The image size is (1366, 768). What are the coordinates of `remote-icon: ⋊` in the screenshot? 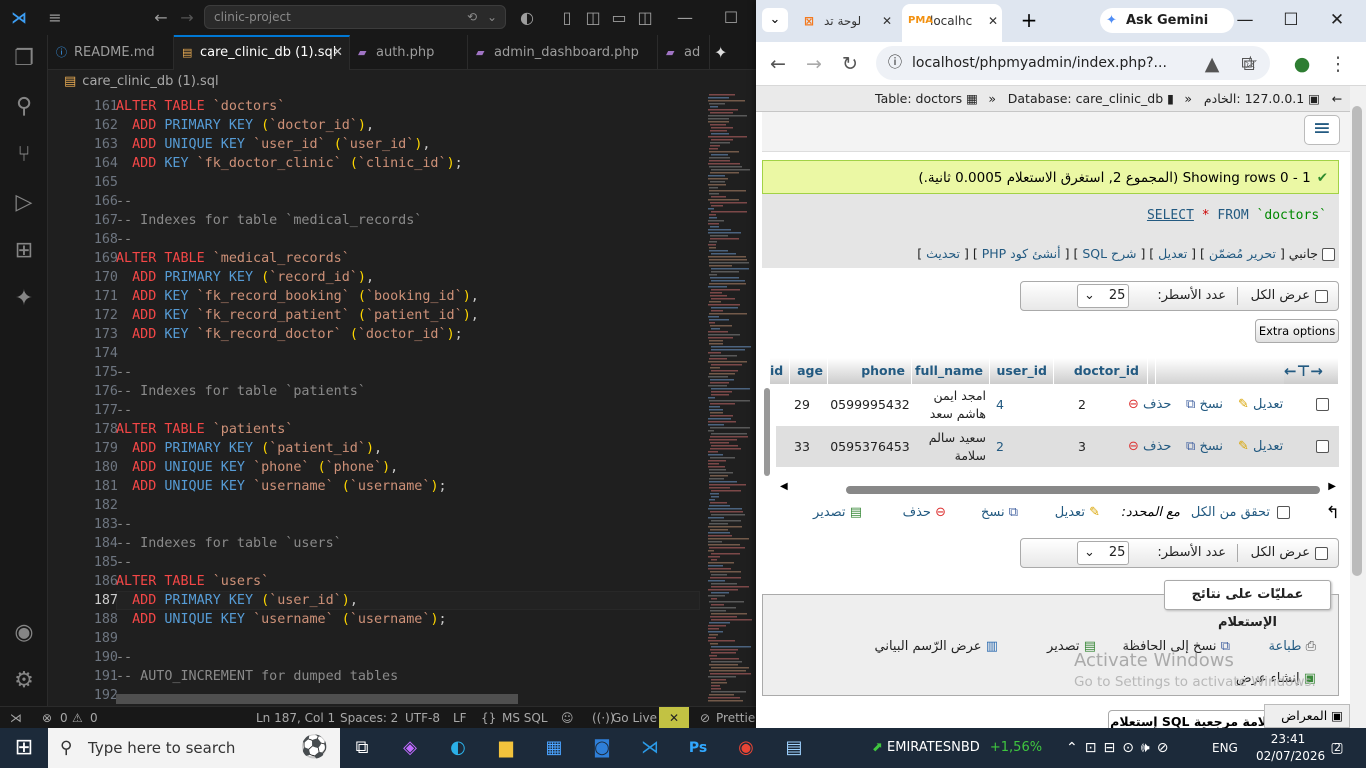 It's located at (16, 718).